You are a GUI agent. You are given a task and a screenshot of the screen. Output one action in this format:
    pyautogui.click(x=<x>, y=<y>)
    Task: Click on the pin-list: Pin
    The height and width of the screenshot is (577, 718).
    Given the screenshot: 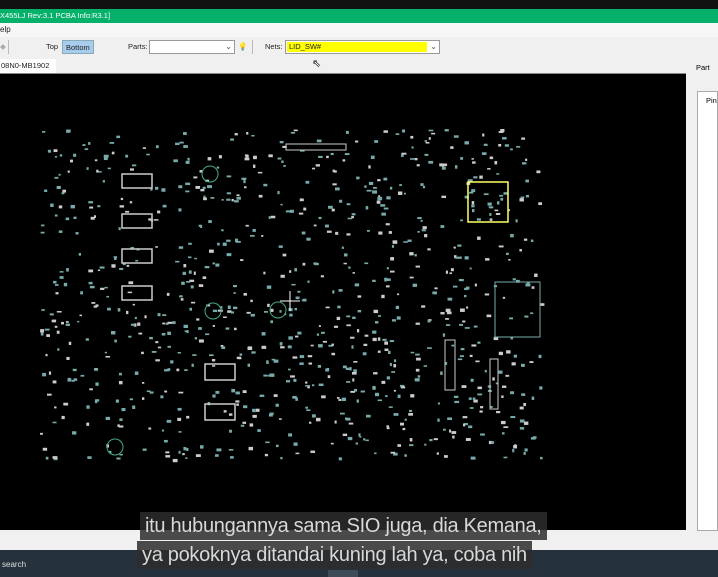 What is the action you would take?
    pyautogui.click(x=707, y=311)
    